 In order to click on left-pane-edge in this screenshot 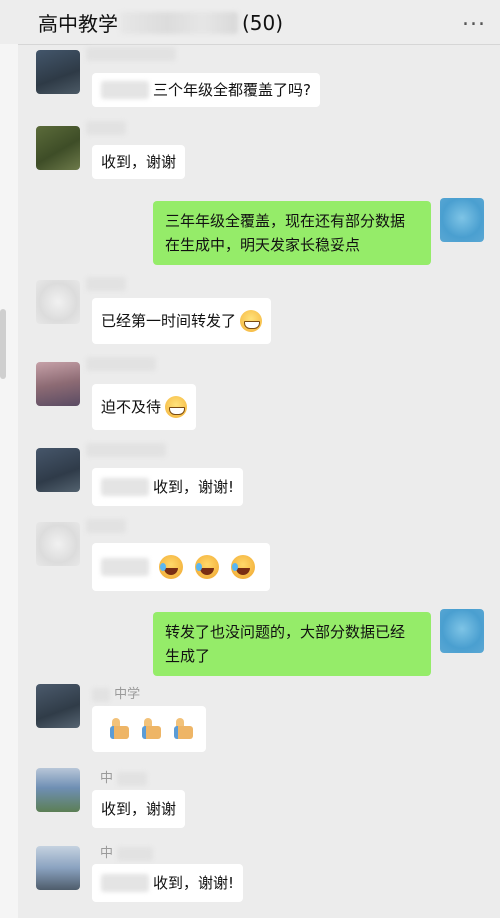, I will do `click(9, 481)`.